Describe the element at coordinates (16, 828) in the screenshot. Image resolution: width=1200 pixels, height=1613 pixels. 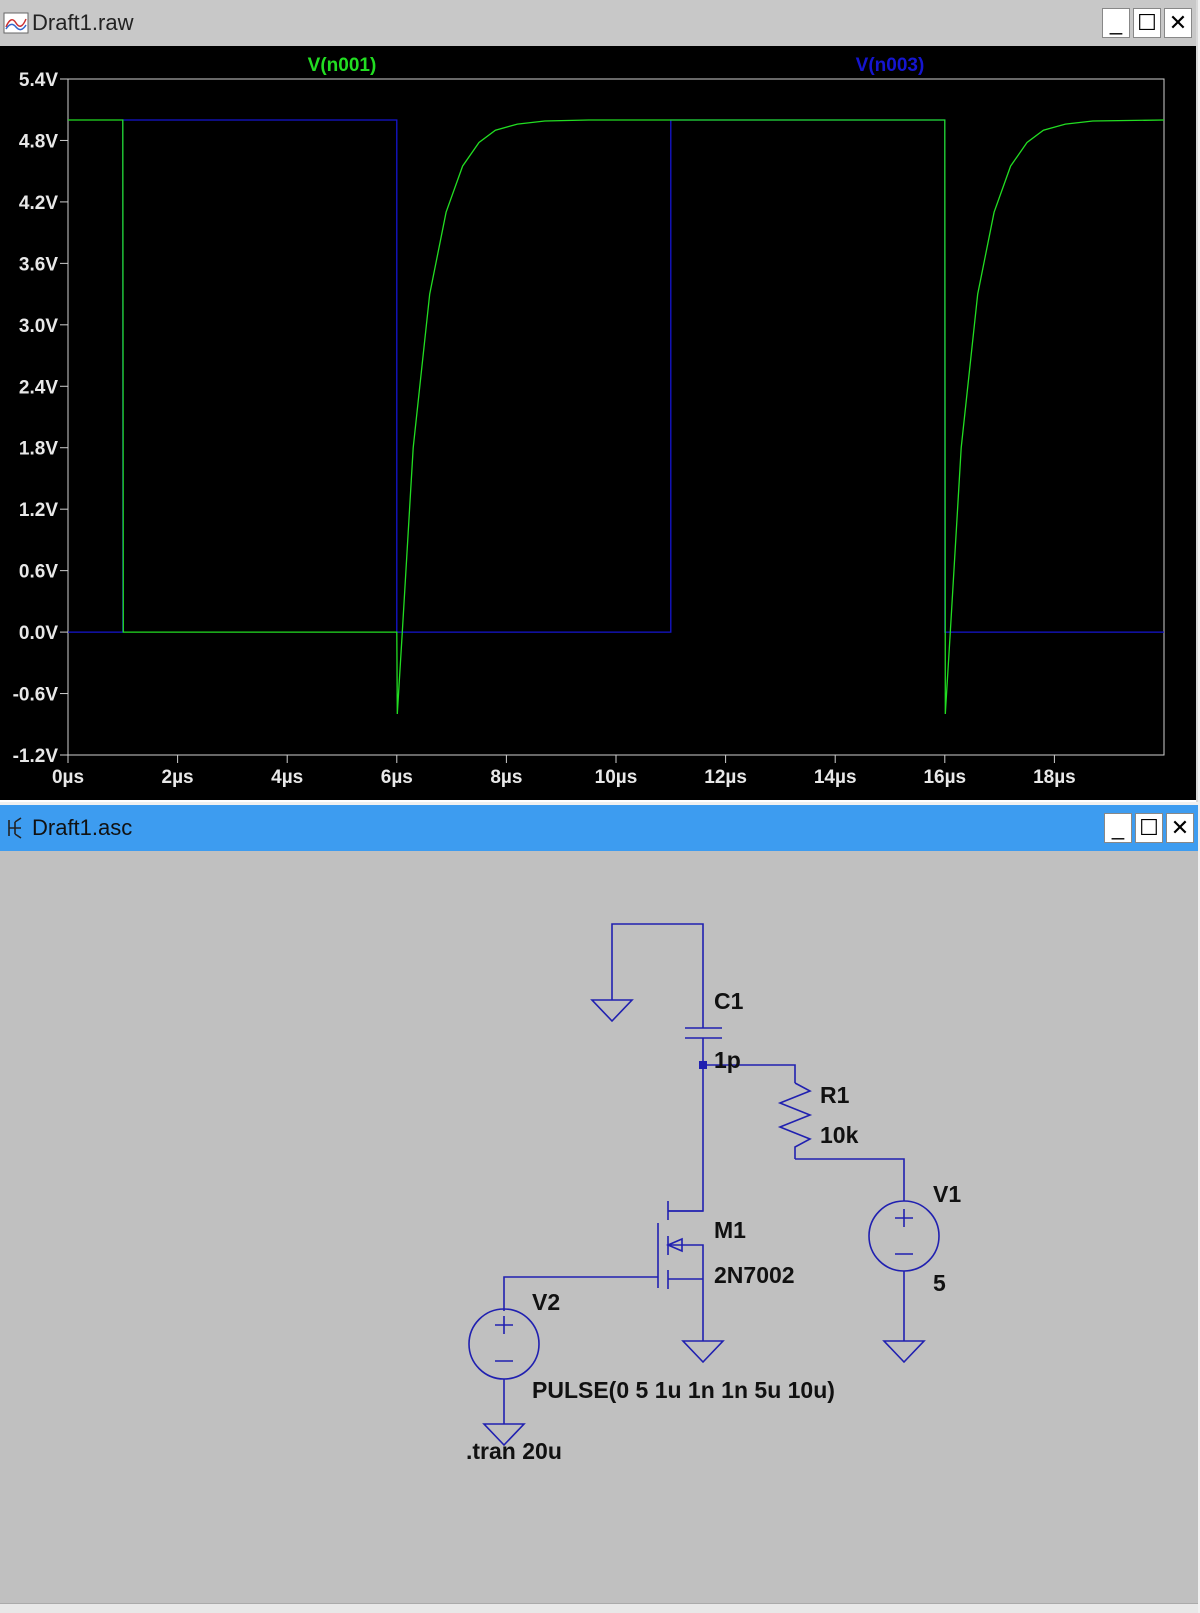
I see `schematic-app-icon` at that location.